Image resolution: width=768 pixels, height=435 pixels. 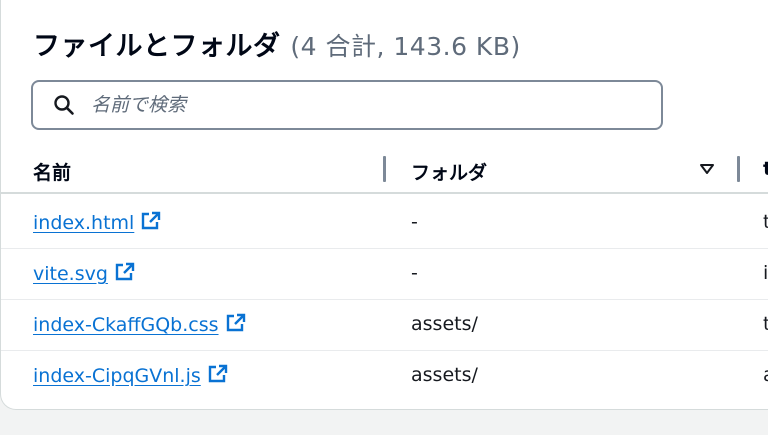 I want to click on file-link-cell: index.html, so click(x=97, y=222).